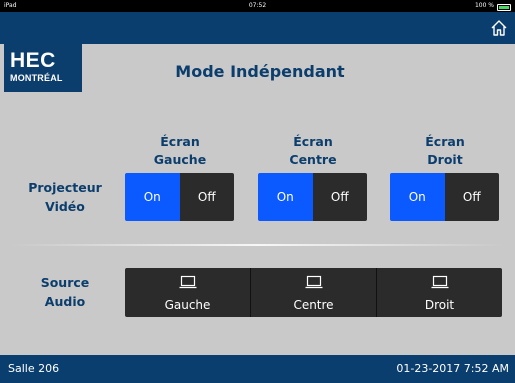 This screenshot has width=515, height=383. I want to click on audio-source-center-button: Centre, so click(314, 292).